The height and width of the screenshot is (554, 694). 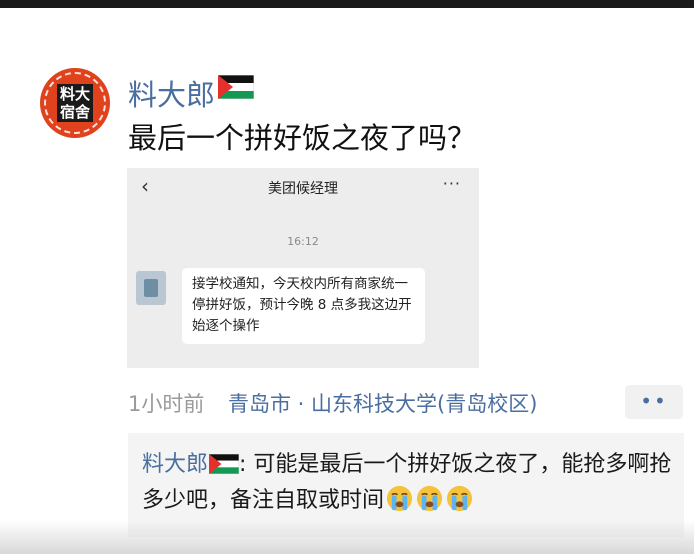 I want to click on bottom-shade, so click(x=347, y=537).